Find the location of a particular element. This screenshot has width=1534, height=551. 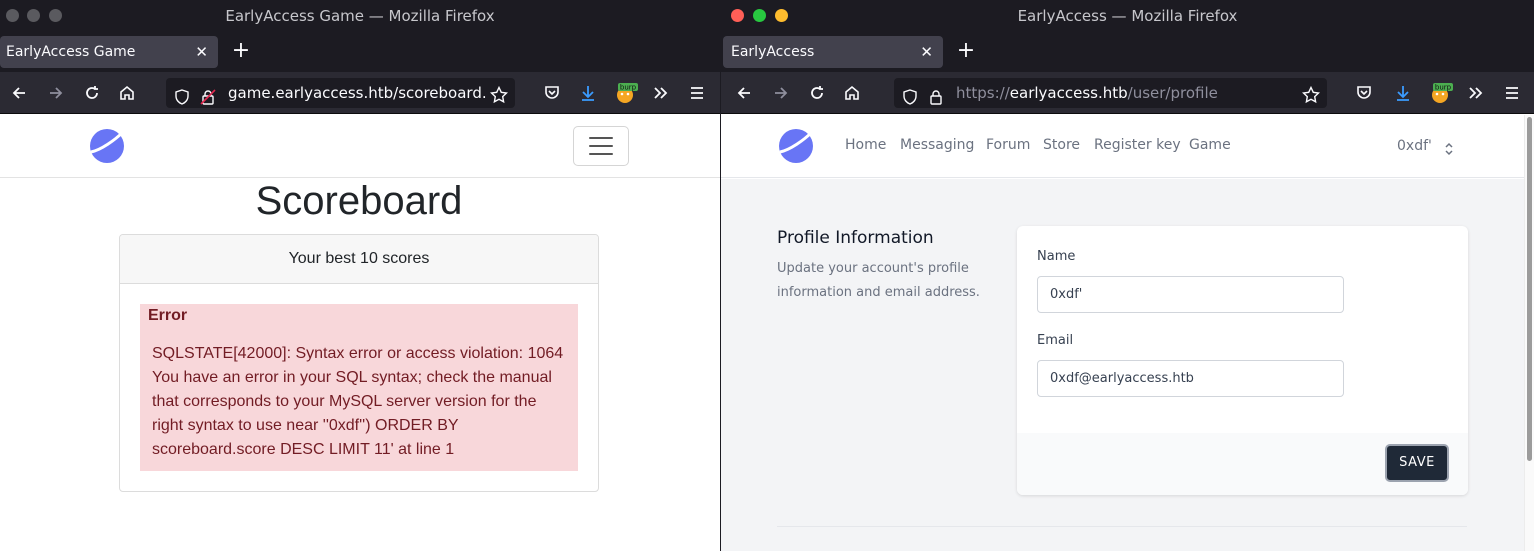

window-title: EarlyAccess — Mozilla Firefox is located at coordinates (1127, 16).